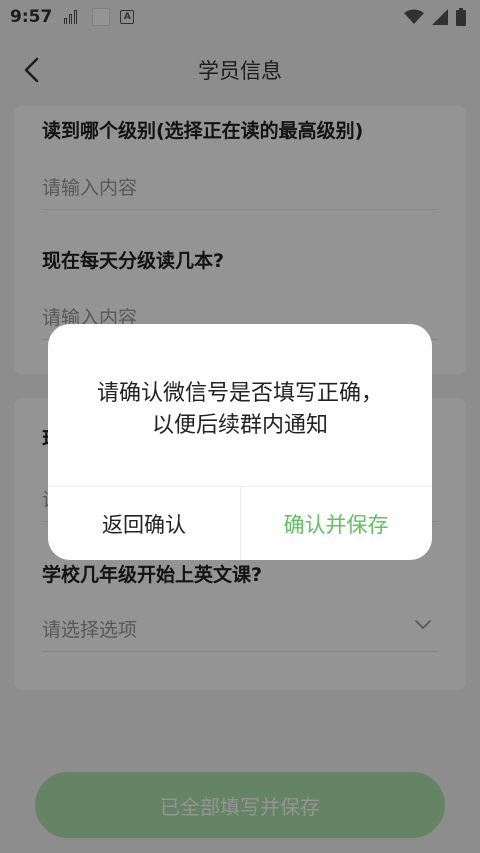  I want to click on return-confirm-button: 返回确认, so click(144, 523).